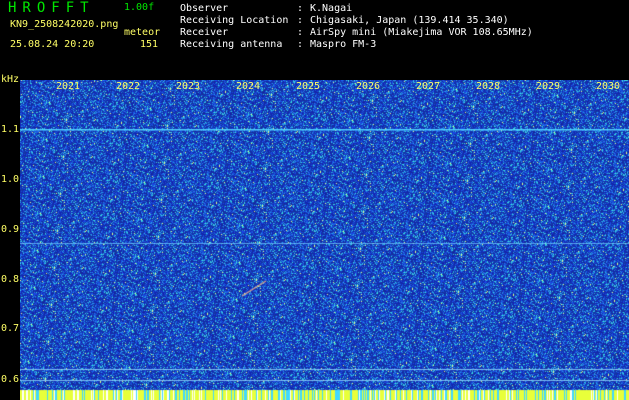  Describe the element at coordinates (10, 79) in the screenshot. I see `y-axis-unit: kHz` at that location.